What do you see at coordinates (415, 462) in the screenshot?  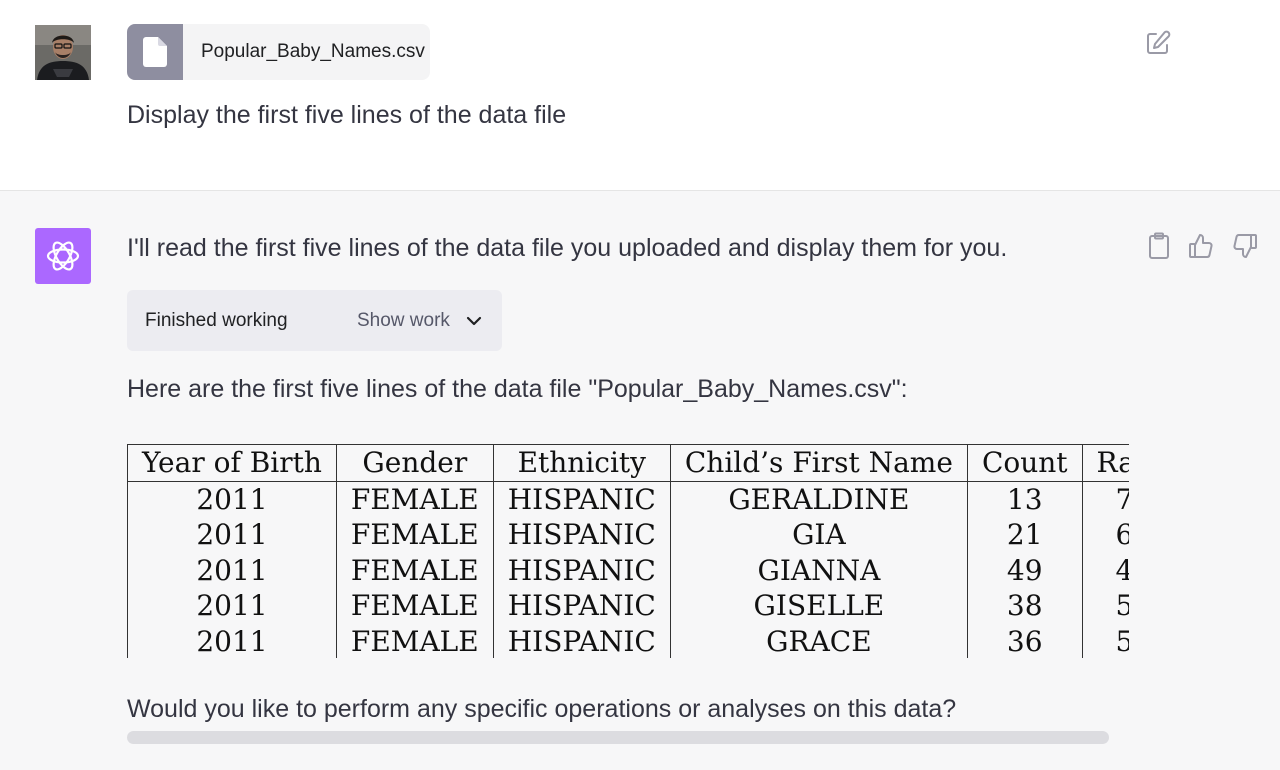 I see `column-header: Gender` at bounding box center [415, 462].